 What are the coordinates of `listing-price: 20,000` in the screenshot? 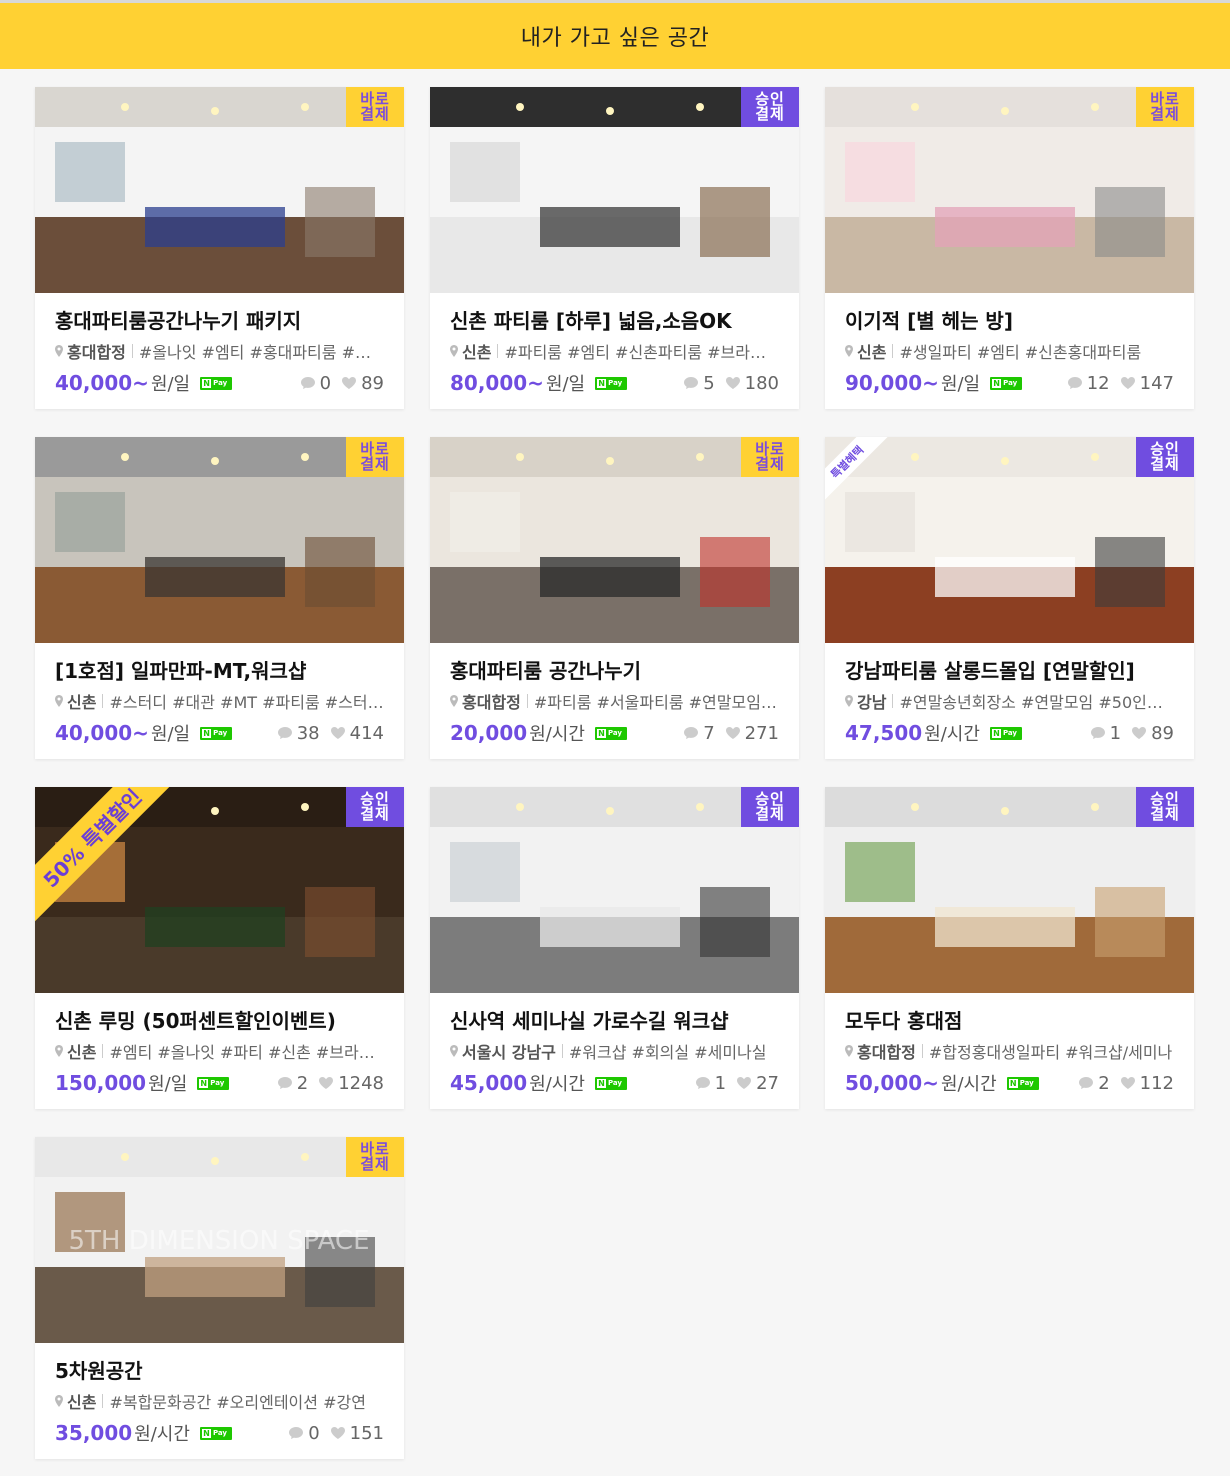 It's located at (489, 733).